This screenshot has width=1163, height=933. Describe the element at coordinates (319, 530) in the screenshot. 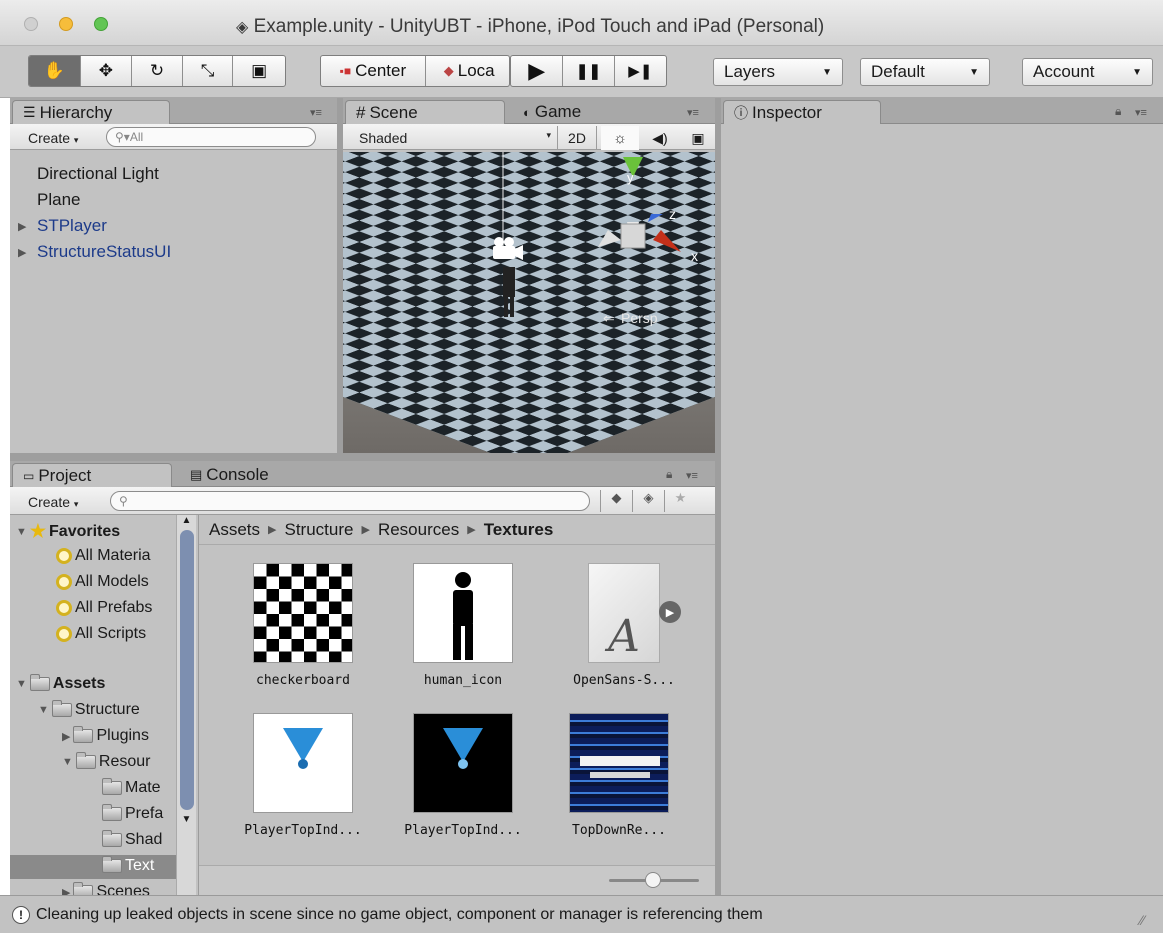

I see `breadcrumb-item: Structure` at that location.